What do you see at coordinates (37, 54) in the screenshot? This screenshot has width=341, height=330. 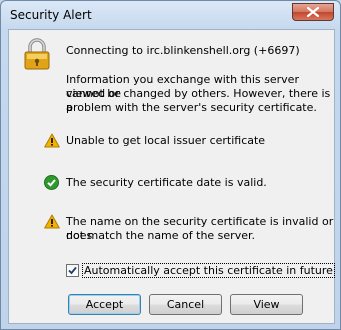 I see `padlock-icon` at bounding box center [37, 54].